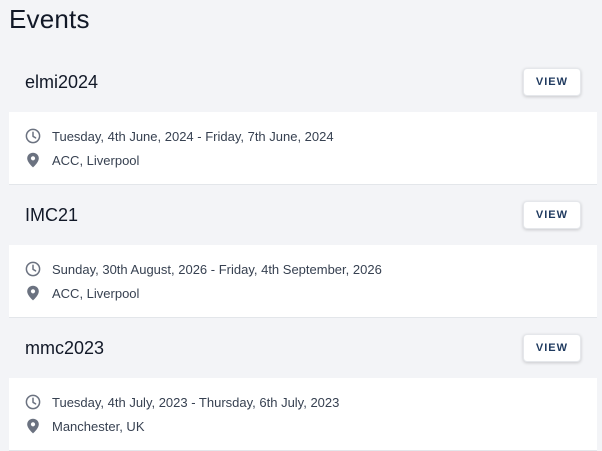 Image resolution: width=602 pixels, height=451 pixels. Describe the element at coordinates (303, 215) in the screenshot. I see `event-header: IMC21 VIEW` at that location.